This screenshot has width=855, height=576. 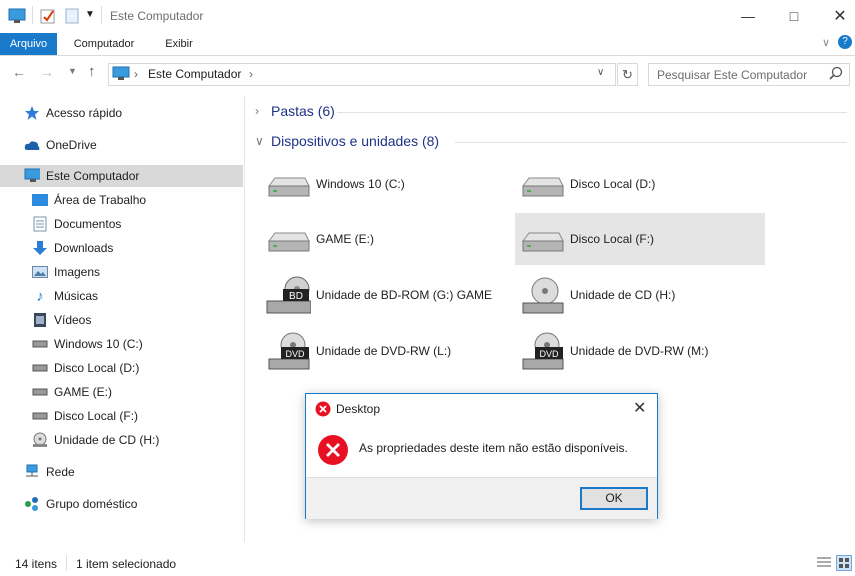 What do you see at coordinates (794, 16) in the screenshot?
I see `maximize-icon: □` at bounding box center [794, 16].